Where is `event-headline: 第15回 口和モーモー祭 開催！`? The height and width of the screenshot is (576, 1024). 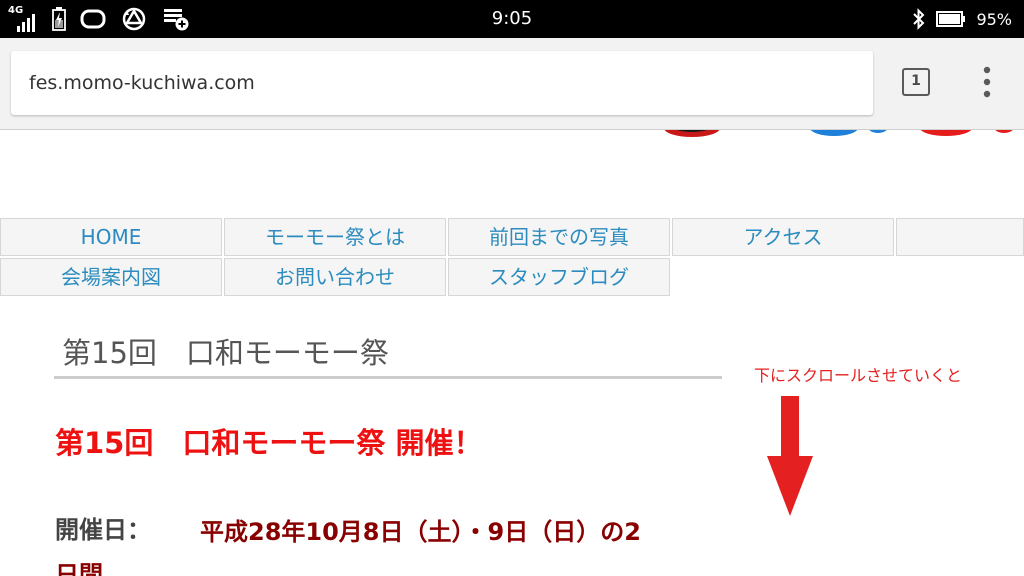
event-headline: 第15回 口和モーモー祭 開催！ is located at coordinates (269, 443).